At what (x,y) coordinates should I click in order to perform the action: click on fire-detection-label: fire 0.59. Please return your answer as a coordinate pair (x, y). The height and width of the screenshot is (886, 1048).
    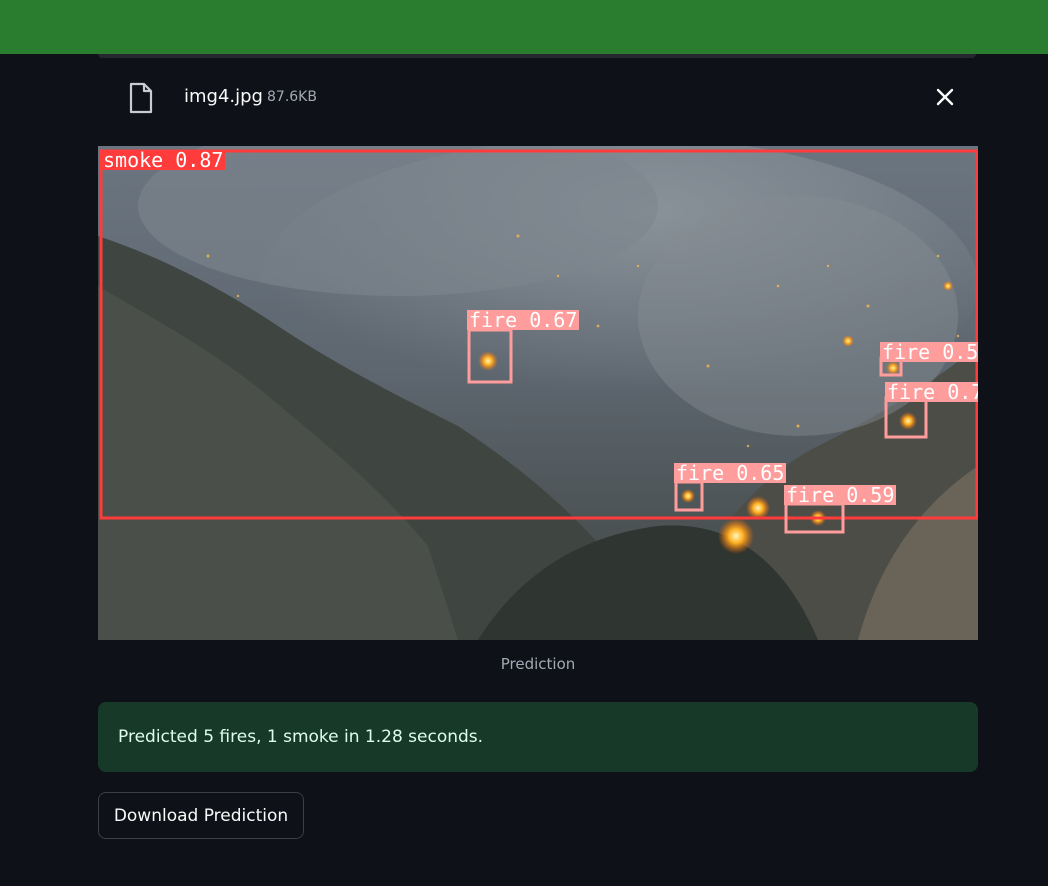
    Looking at the image, I should click on (840, 495).